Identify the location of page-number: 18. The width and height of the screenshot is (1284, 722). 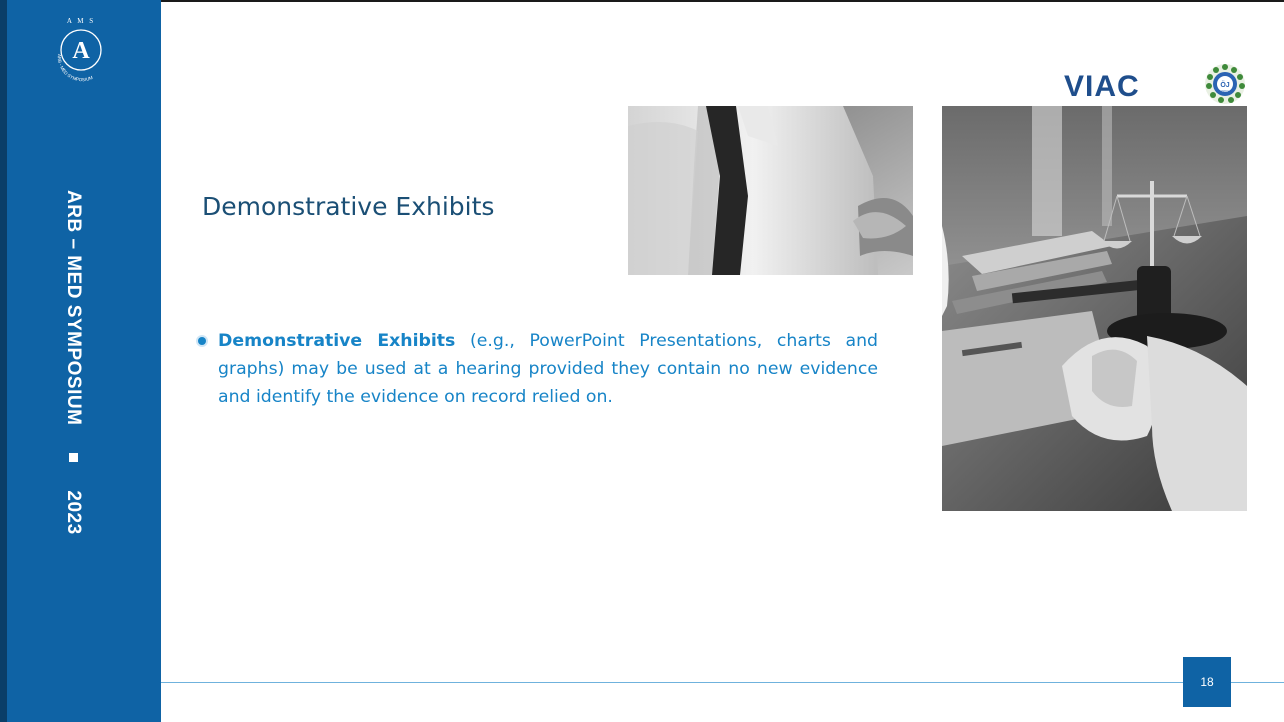
(1207, 682).